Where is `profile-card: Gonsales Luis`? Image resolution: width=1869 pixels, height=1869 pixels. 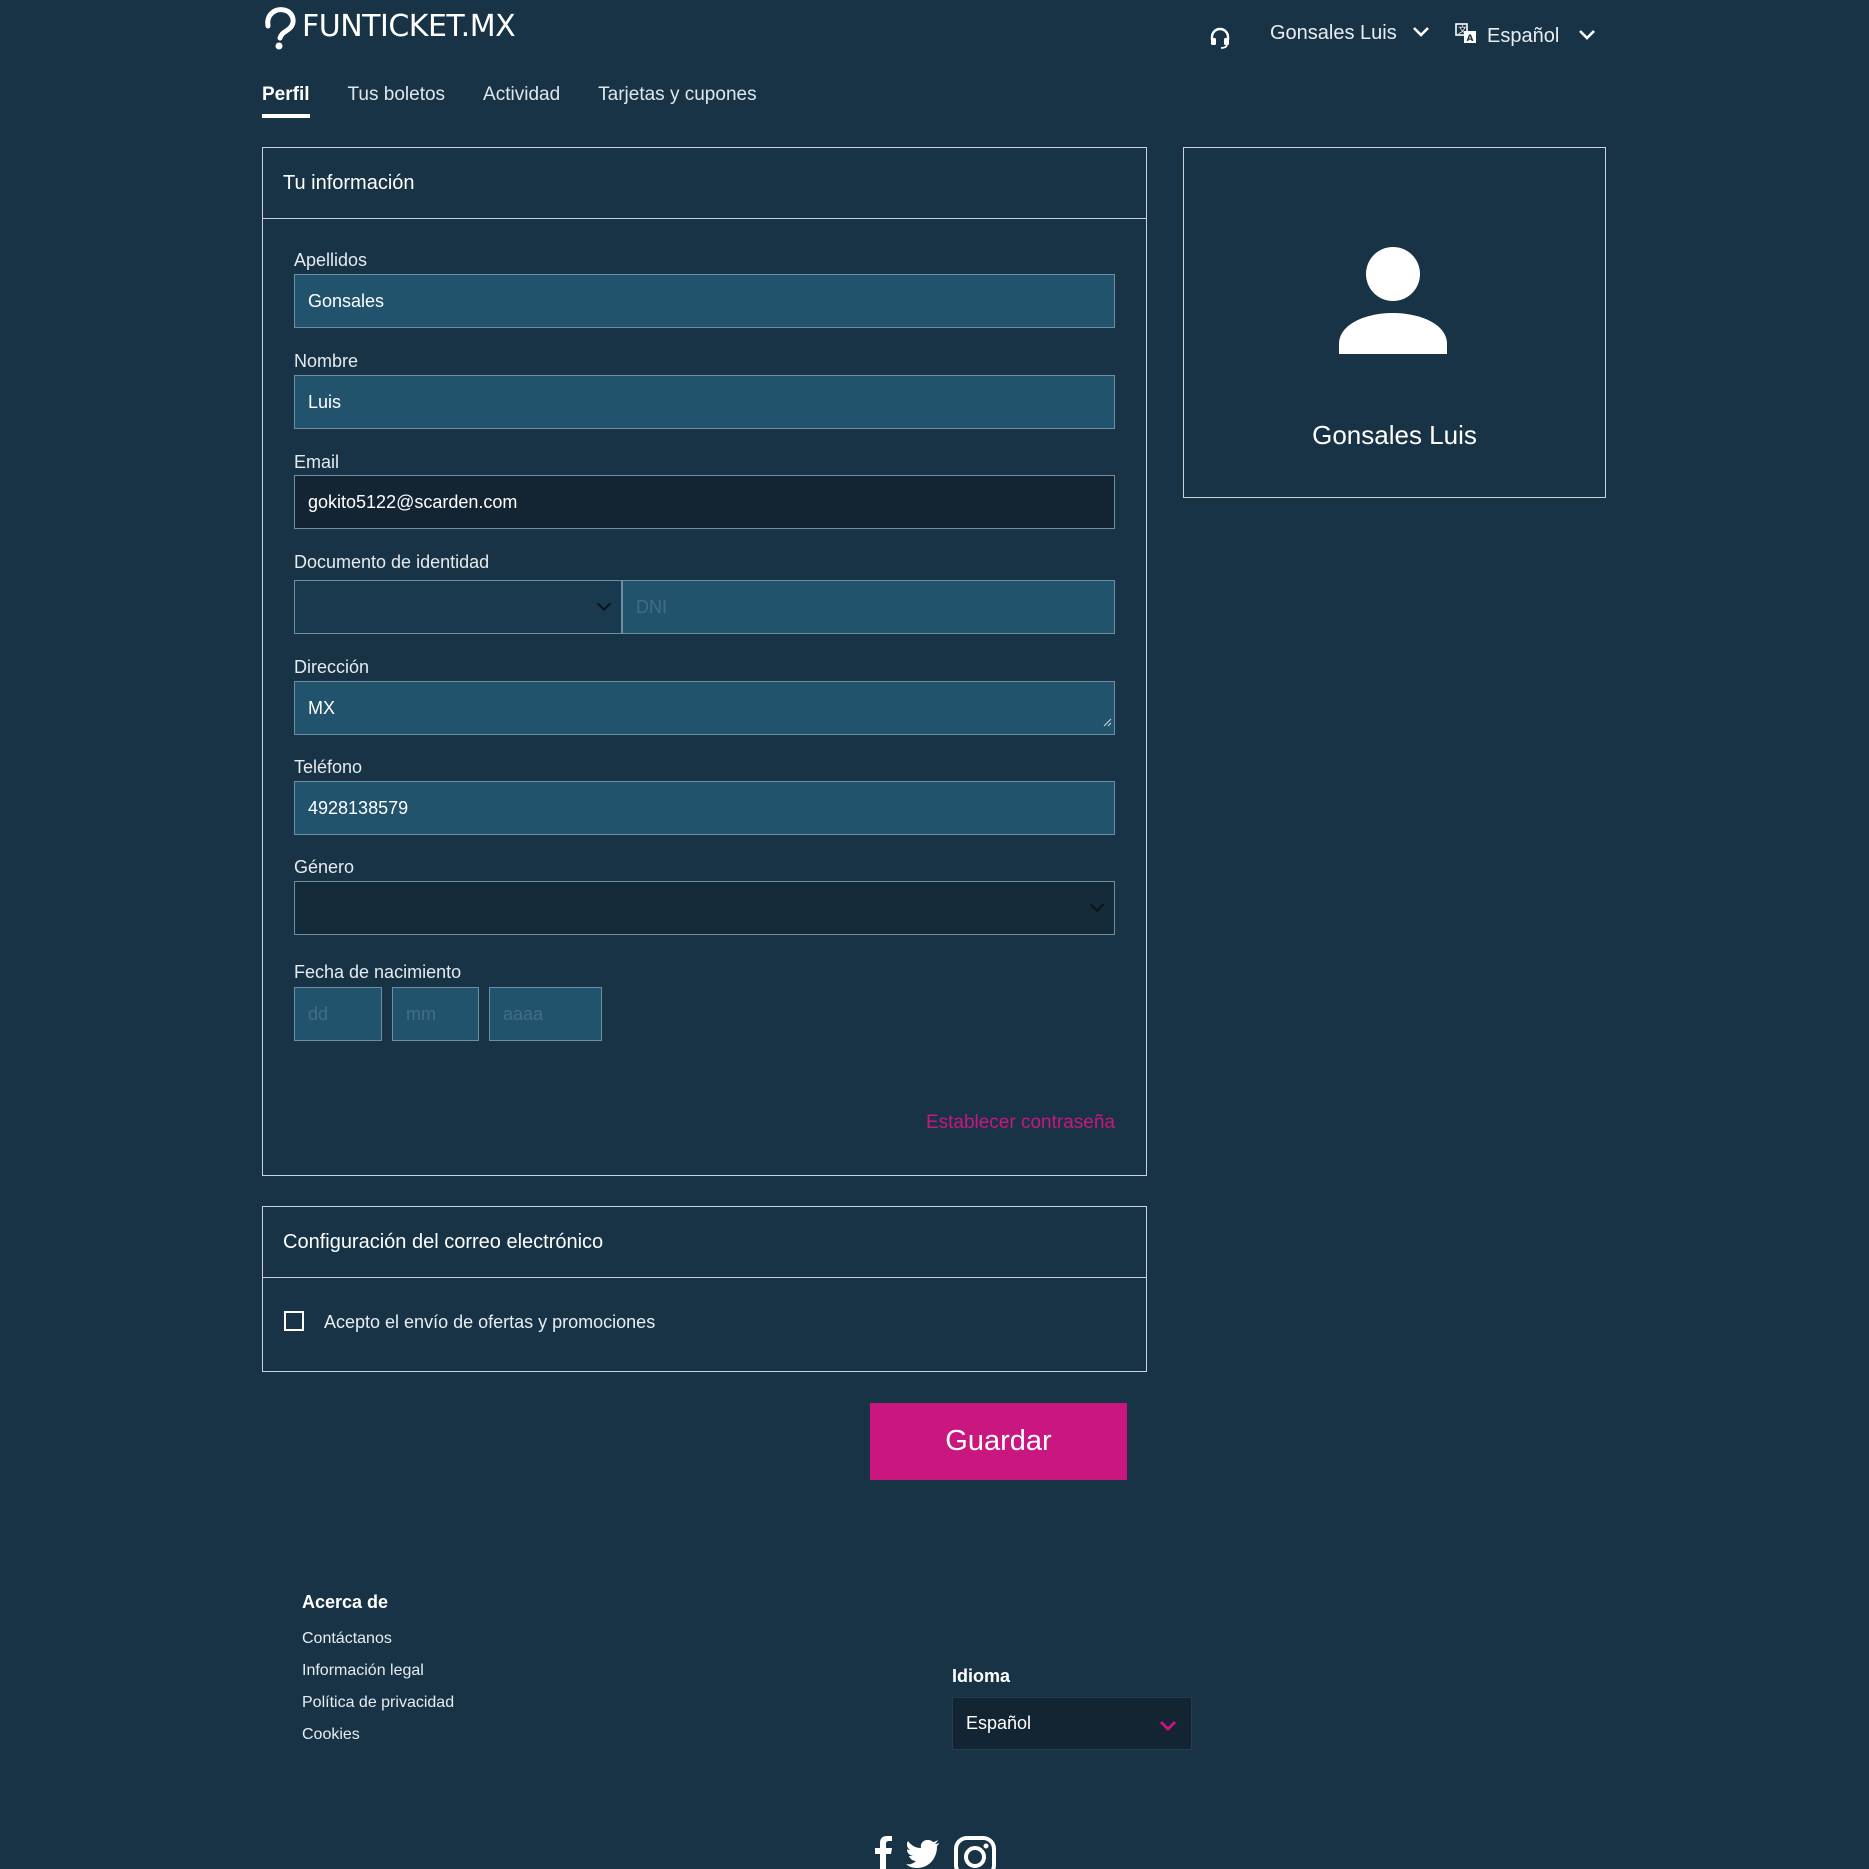 profile-card: Gonsales Luis is located at coordinates (1394, 322).